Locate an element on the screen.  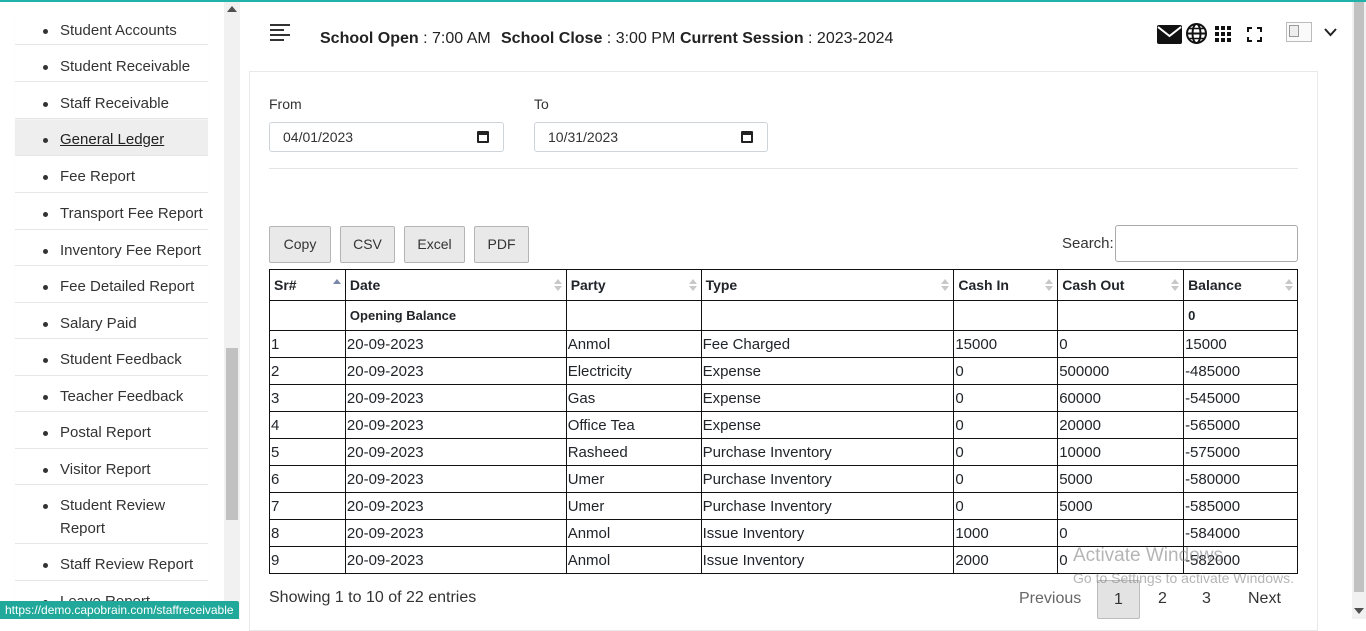
table-cell: 3 is located at coordinates (307, 398).